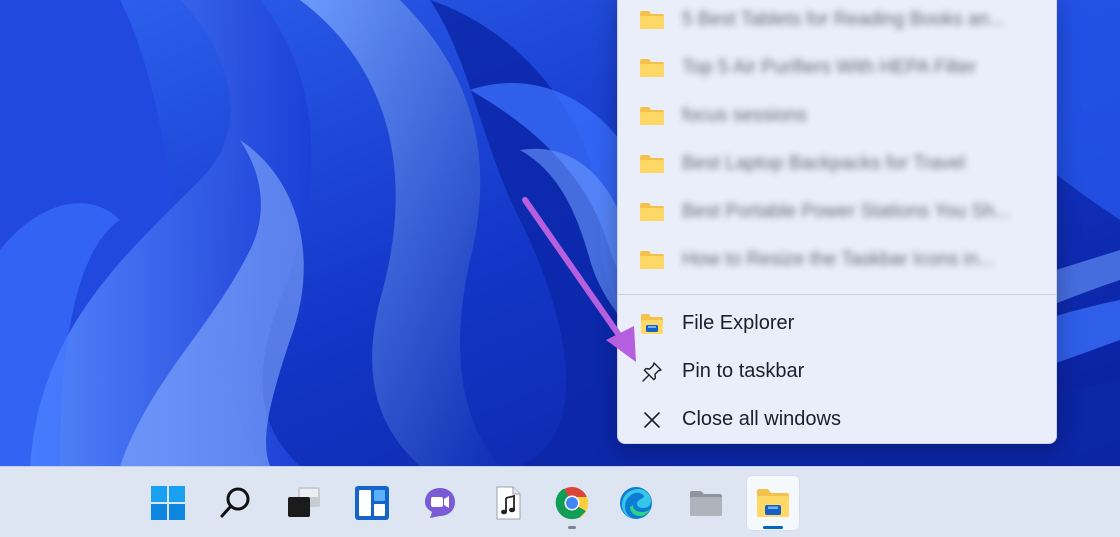 Image resolution: width=1120 pixels, height=537 pixels. I want to click on start-button, so click(168, 503).